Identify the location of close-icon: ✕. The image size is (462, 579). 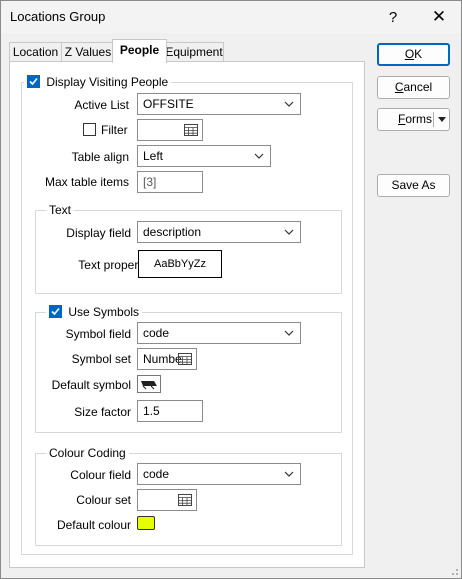
(439, 16).